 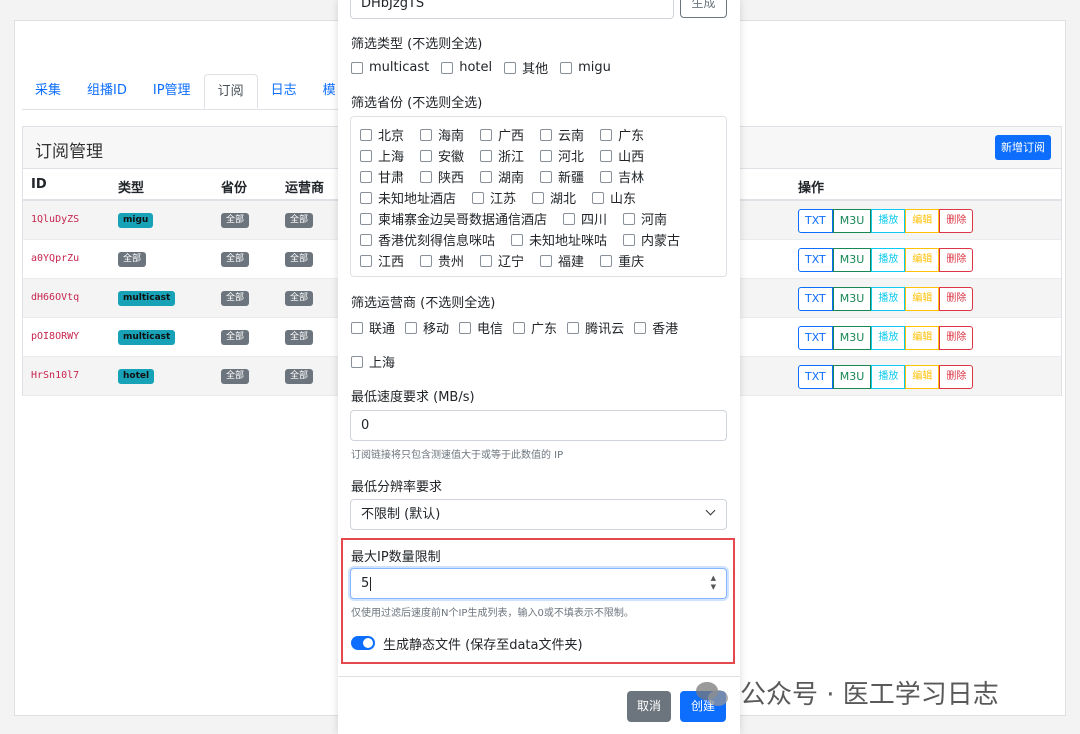 What do you see at coordinates (502, 176) in the screenshot?
I see `province-option: 湖南` at bounding box center [502, 176].